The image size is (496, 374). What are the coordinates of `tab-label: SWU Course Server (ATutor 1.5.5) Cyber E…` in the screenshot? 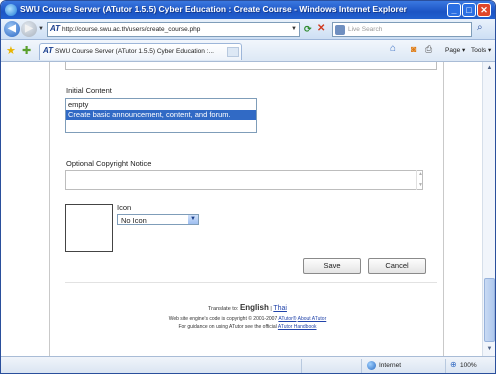 It's located at (134, 51).